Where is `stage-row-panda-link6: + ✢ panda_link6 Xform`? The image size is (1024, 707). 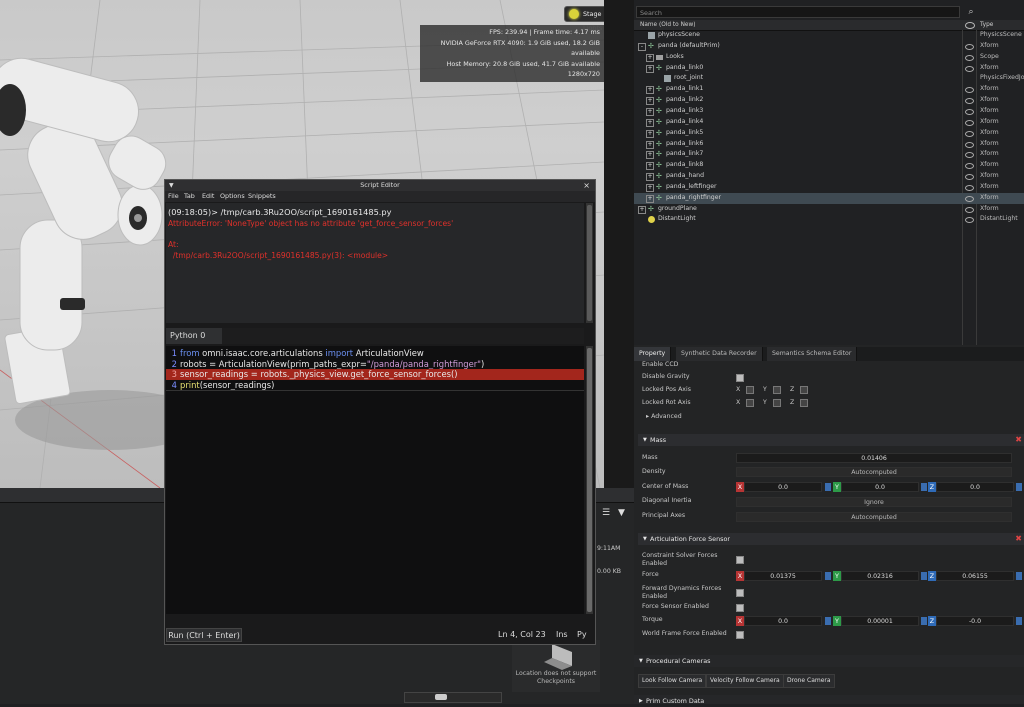
stage-row-panda-link6: + ✢ panda_link6 Xform is located at coordinates (829, 144).